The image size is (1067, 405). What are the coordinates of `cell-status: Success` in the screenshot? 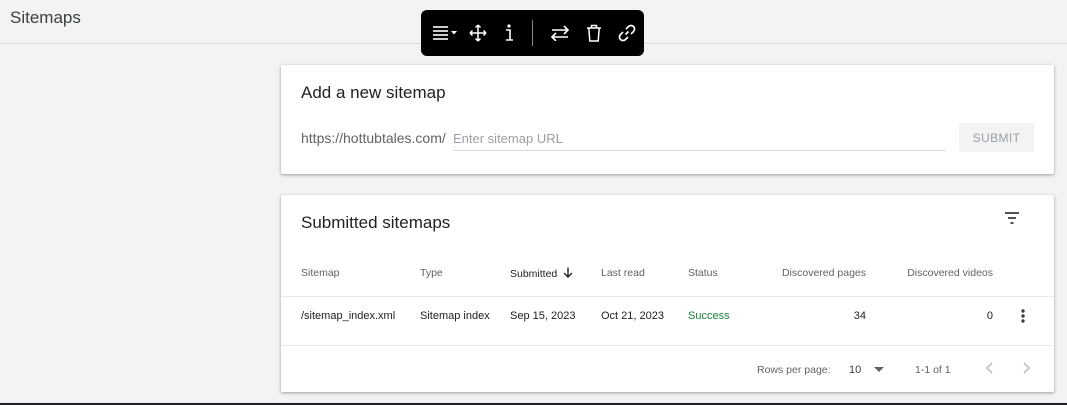 It's located at (709, 316).